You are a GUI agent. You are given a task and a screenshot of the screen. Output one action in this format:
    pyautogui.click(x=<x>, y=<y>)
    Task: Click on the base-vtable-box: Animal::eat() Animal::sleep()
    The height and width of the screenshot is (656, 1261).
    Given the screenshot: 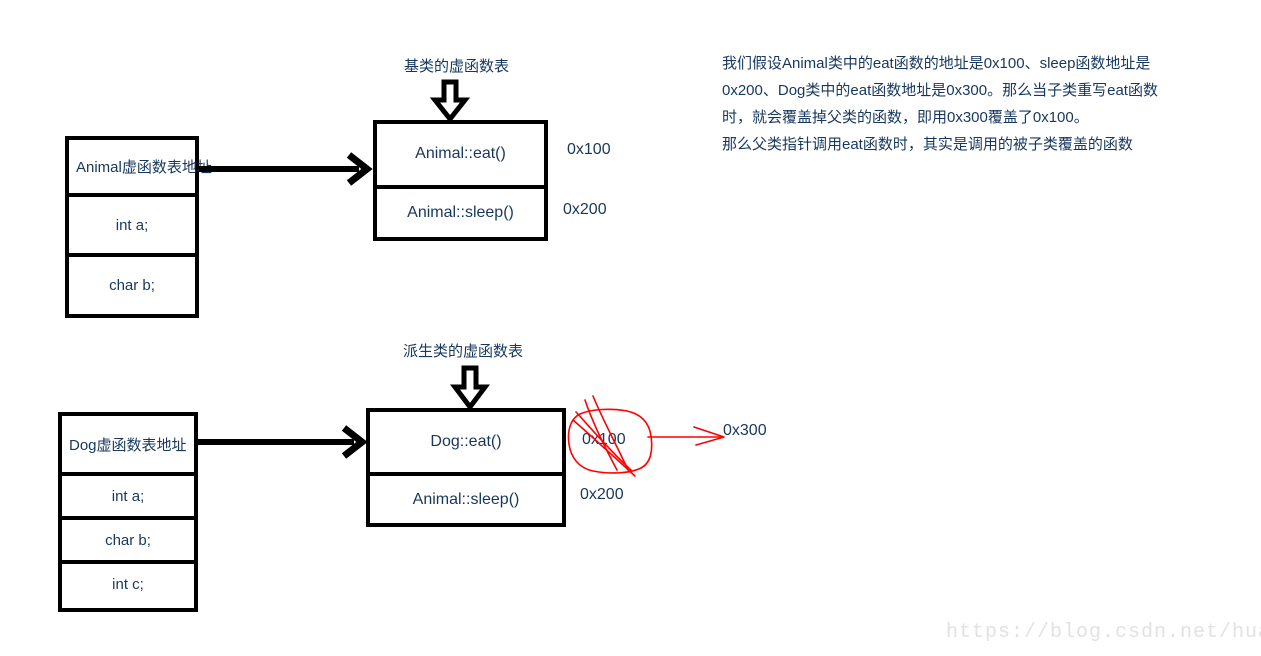 What is the action you would take?
    pyautogui.click(x=460, y=180)
    